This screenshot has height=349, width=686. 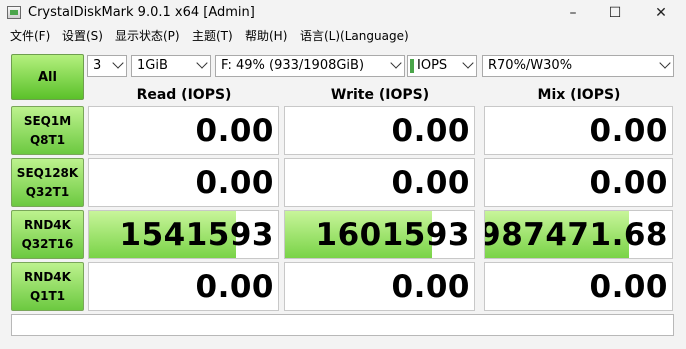 I want to click on minimize-button: –, so click(x=573, y=13).